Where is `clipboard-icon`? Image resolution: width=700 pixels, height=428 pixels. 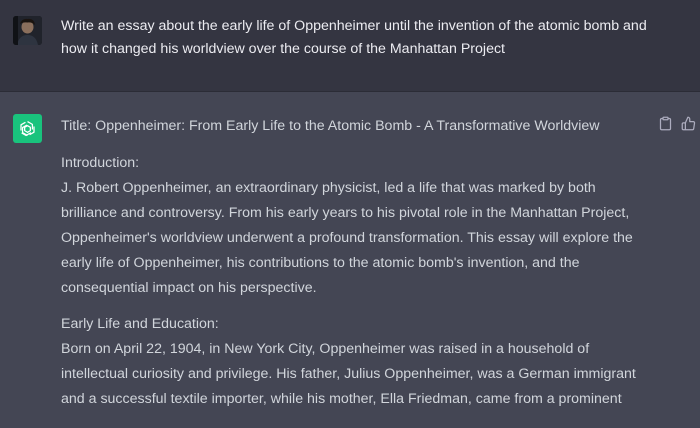 clipboard-icon is located at coordinates (665, 123).